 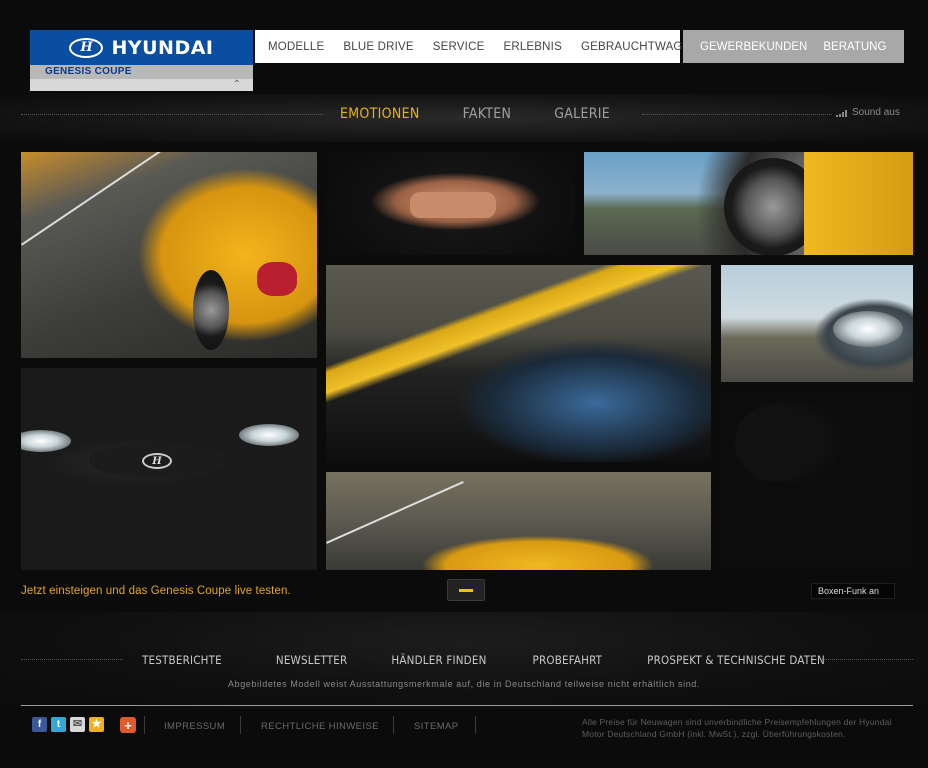 I want to click on footer-link-impressum: IMPRESSUM, so click(x=194, y=726).